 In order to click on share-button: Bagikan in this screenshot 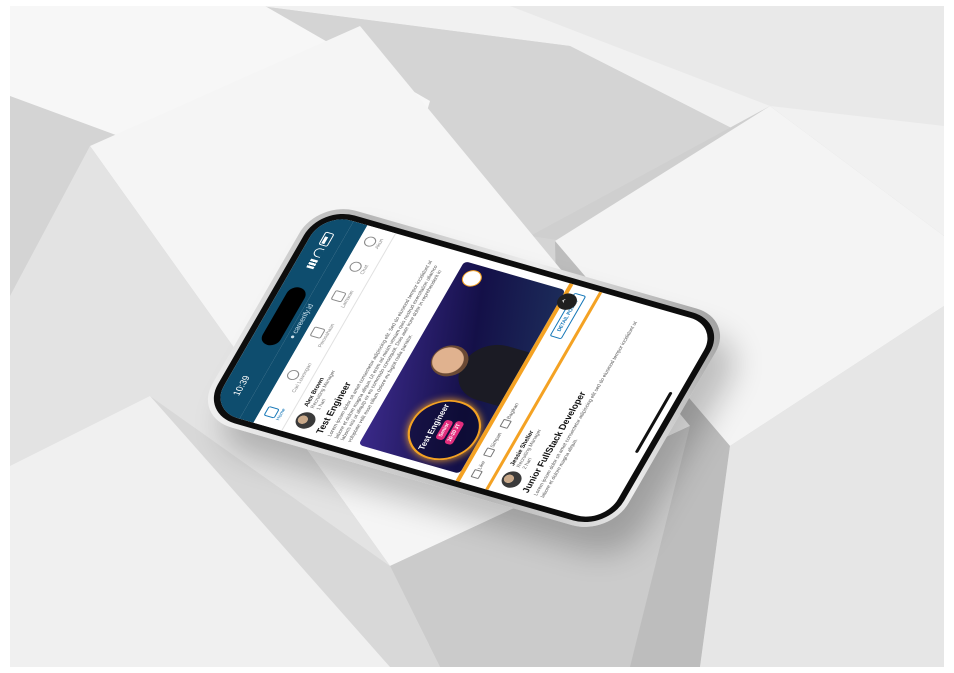, I will do `click(510, 415)`.